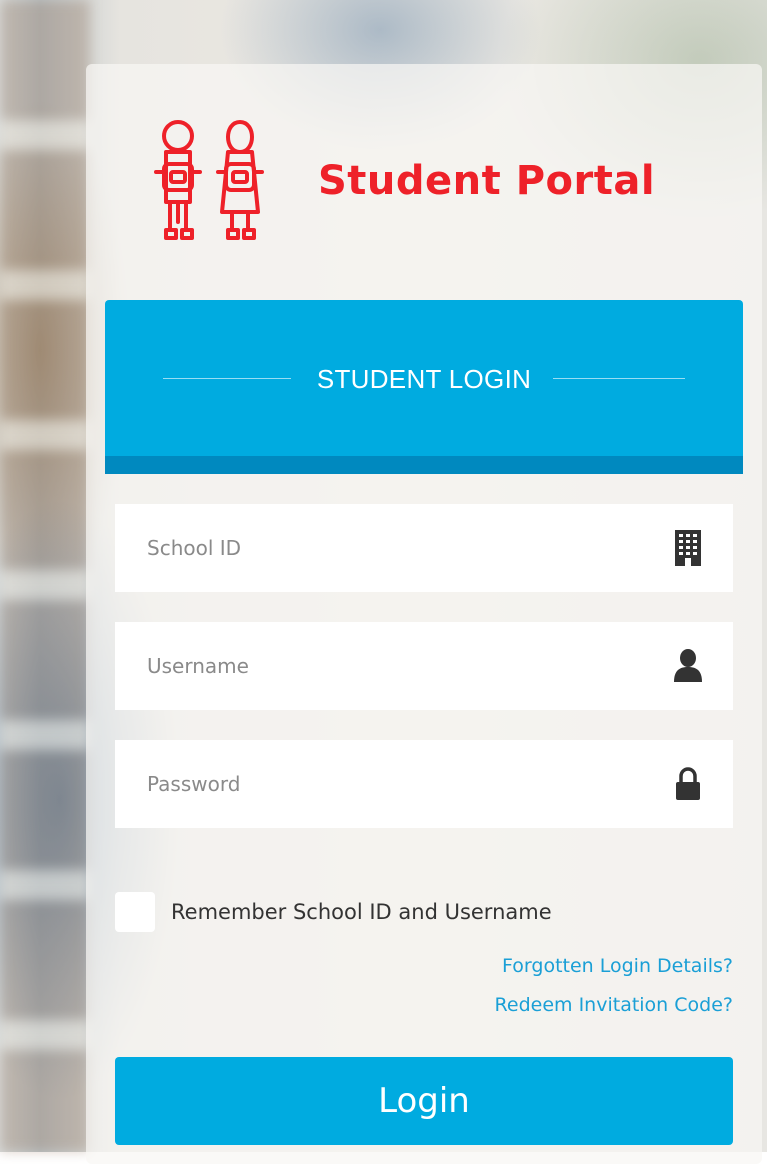 The width and height of the screenshot is (767, 1164). What do you see at coordinates (385, 666) in the screenshot?
I see `username-input` at bounding box center [385, 666].